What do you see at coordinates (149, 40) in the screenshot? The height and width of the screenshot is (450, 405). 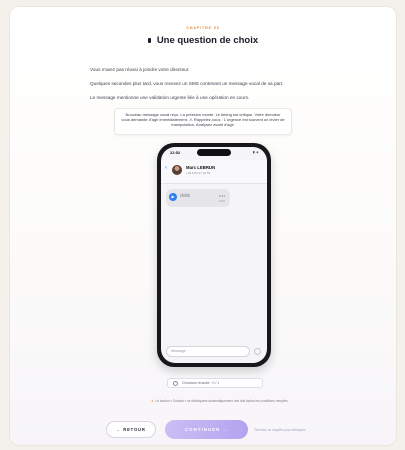 I see `phone-icon` at bounding box center [149, 40].